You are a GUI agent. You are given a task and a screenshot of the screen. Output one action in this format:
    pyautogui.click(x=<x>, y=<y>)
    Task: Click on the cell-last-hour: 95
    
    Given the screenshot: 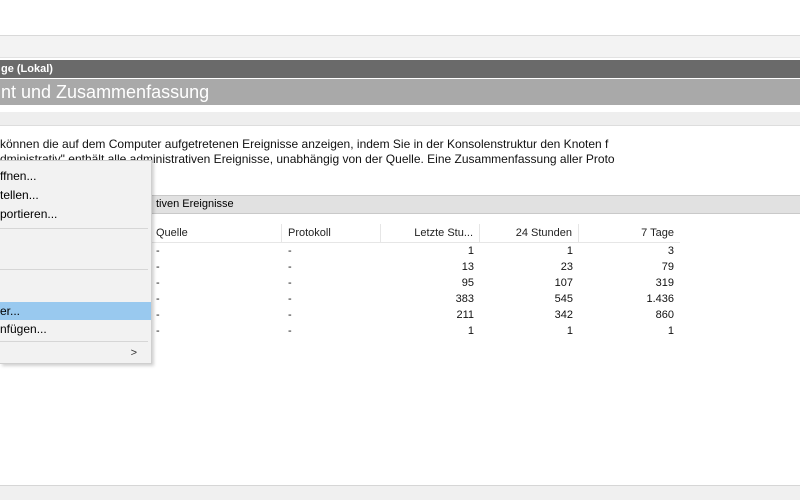 What is the action you would take?
    pyautogui.click(x=467, y=283)
    